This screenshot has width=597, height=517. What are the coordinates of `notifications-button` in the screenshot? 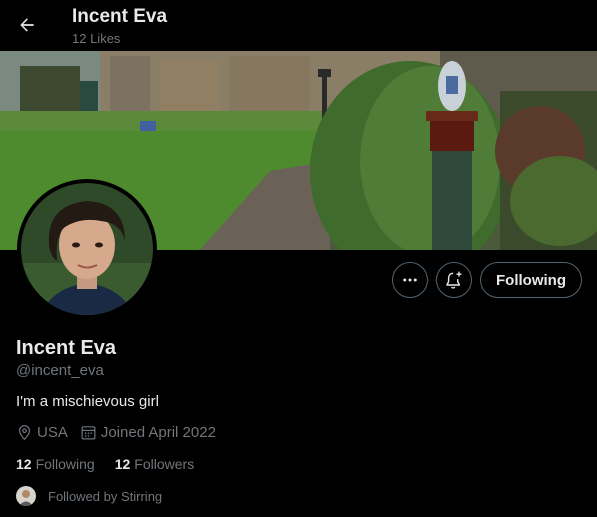 It's located at (454, 280).